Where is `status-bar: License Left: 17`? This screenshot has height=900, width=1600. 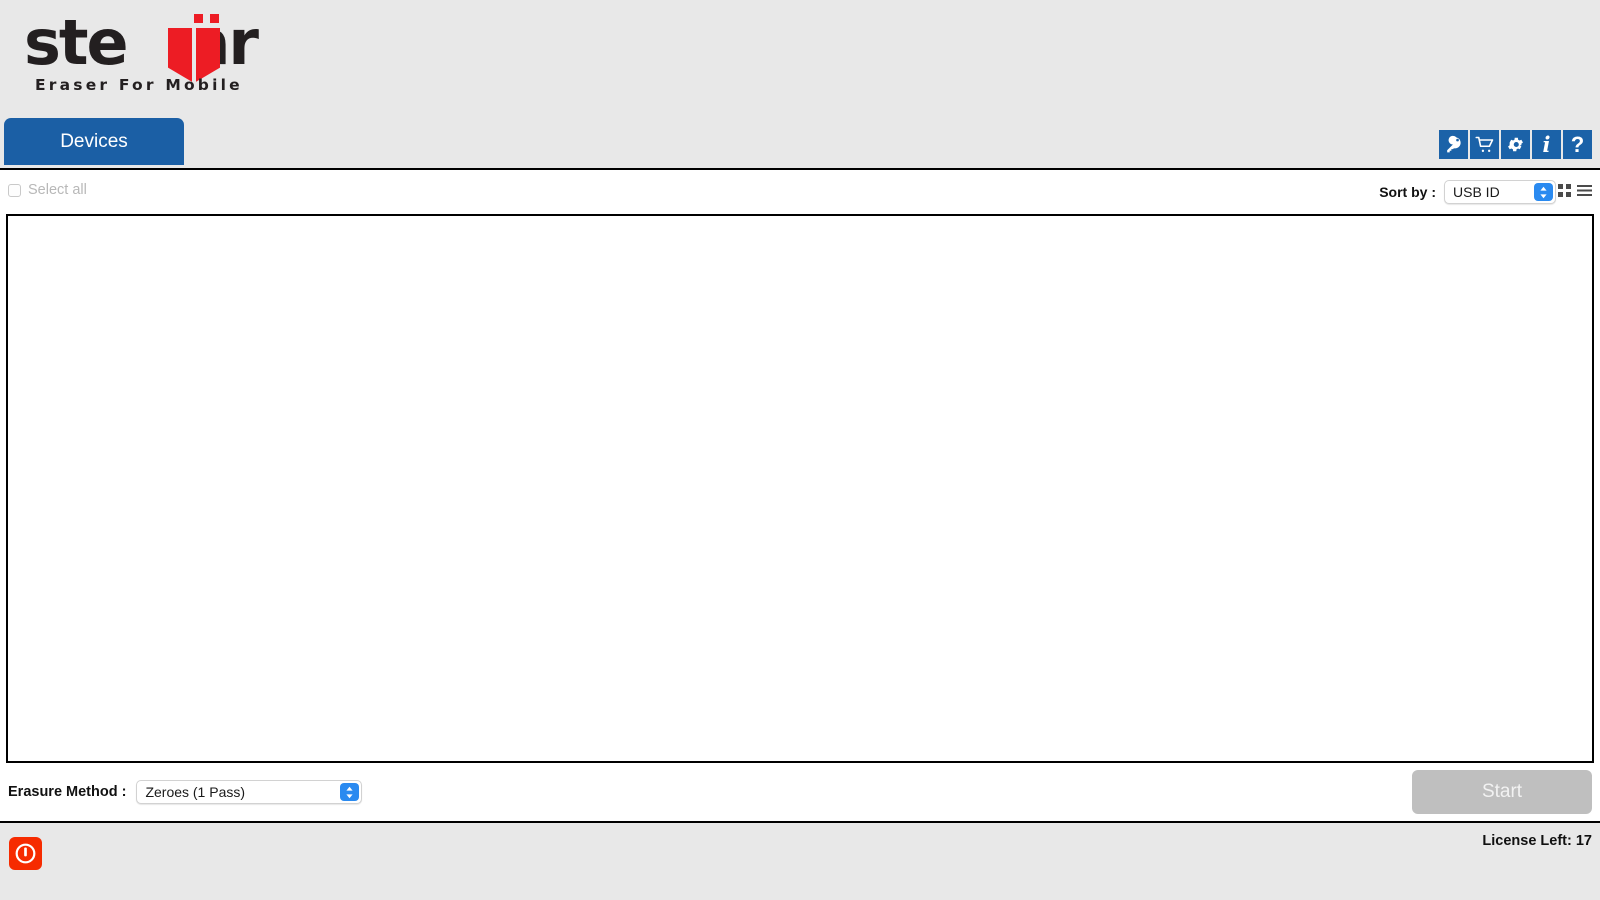
status-bar: License Left: 17 is located at coordinates (800, 861).